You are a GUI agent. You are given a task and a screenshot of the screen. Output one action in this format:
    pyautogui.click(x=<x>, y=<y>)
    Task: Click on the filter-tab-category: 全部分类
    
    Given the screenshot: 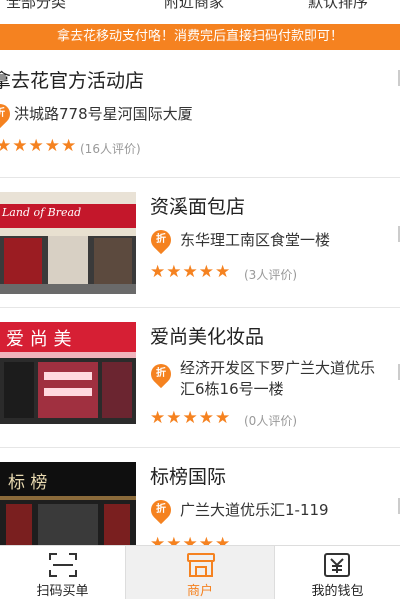 What is the action you would take?
    pyautogui.click(x=36, y=6)
    